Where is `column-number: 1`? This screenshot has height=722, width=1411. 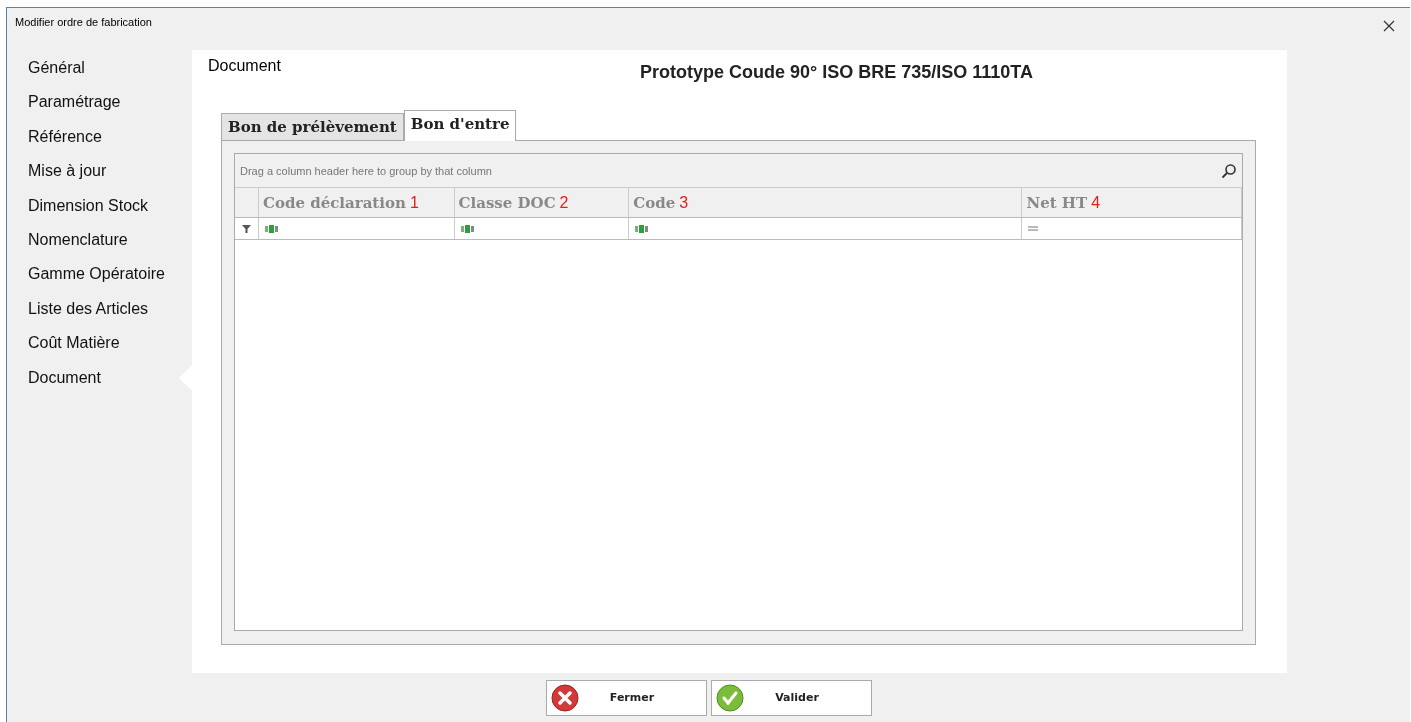
column-number: 1 is located at coordinates (414, 202).